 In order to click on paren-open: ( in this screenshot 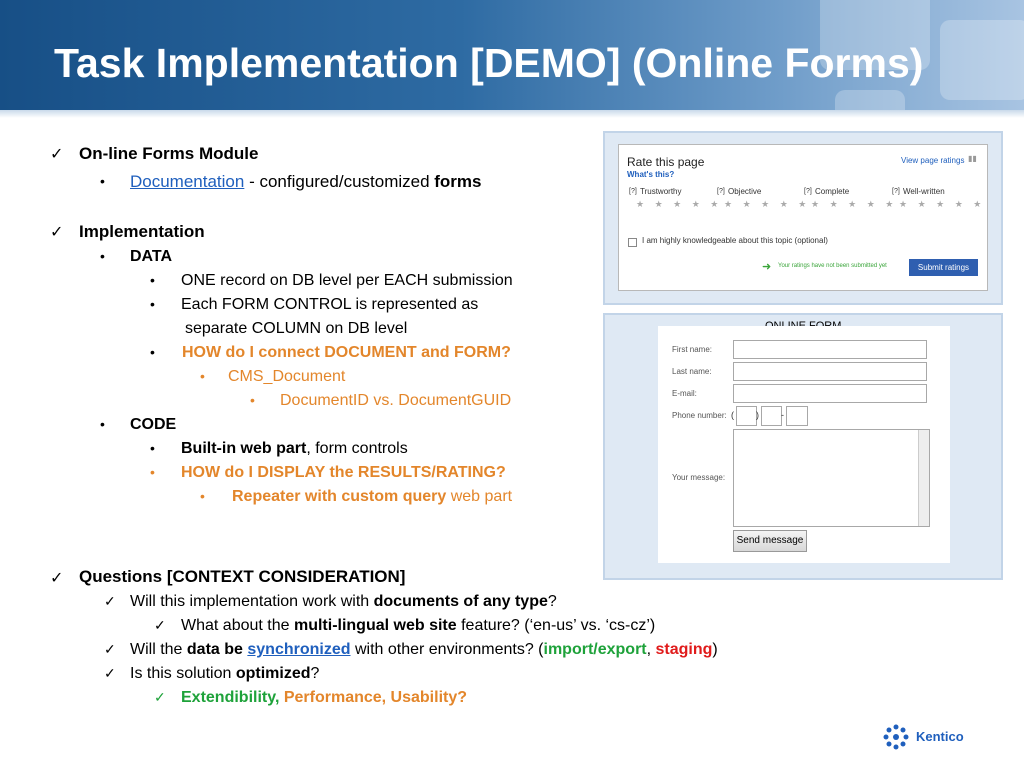, I will do `click(732, 415)`.